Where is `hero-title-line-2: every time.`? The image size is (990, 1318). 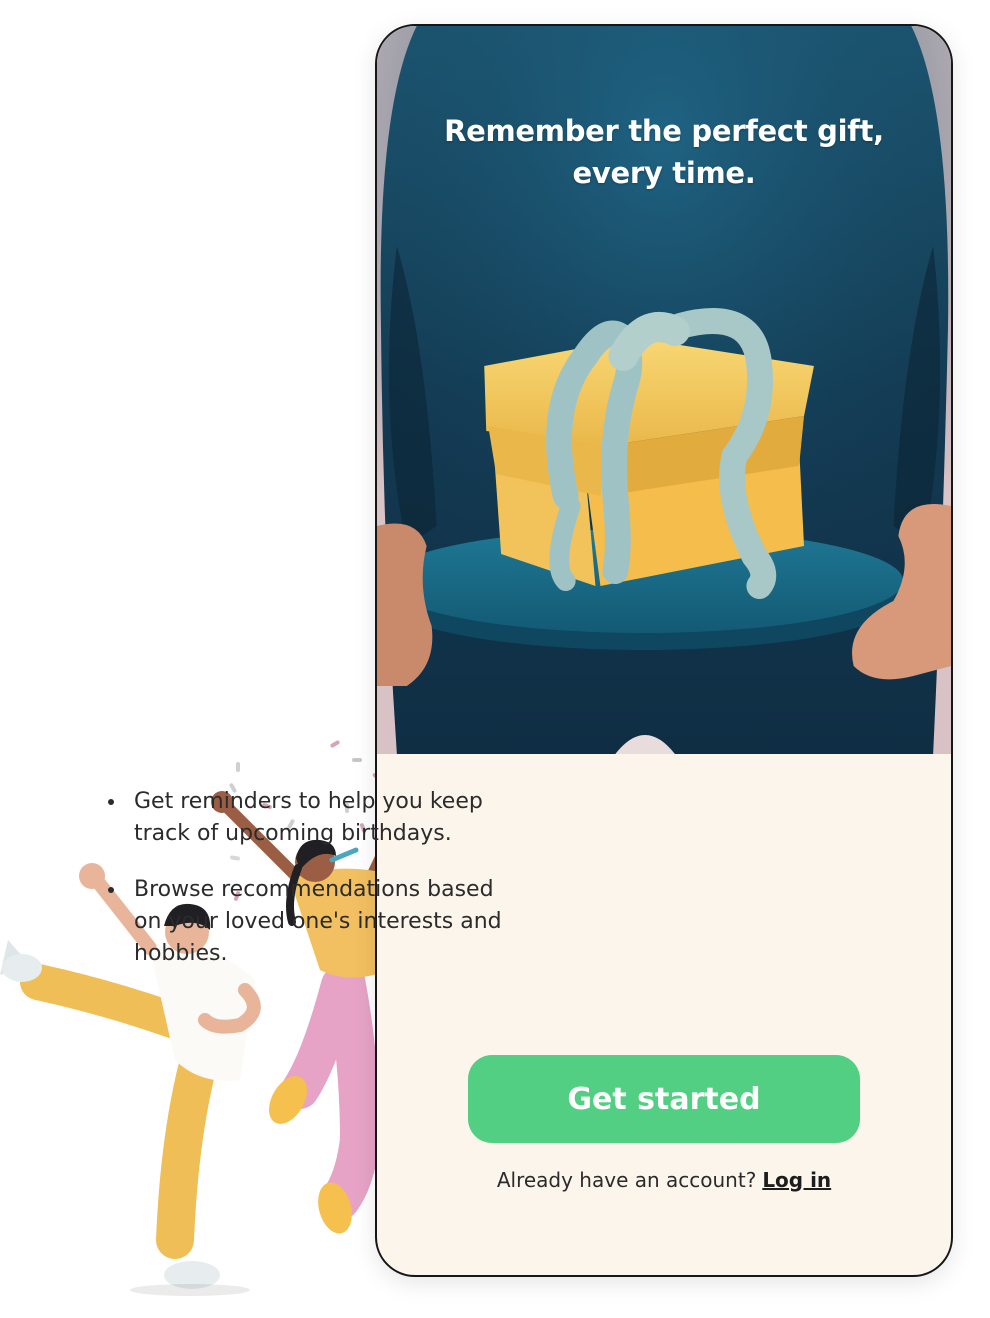 hero-title-line-2: every time. is located at coordinates (664, 173).